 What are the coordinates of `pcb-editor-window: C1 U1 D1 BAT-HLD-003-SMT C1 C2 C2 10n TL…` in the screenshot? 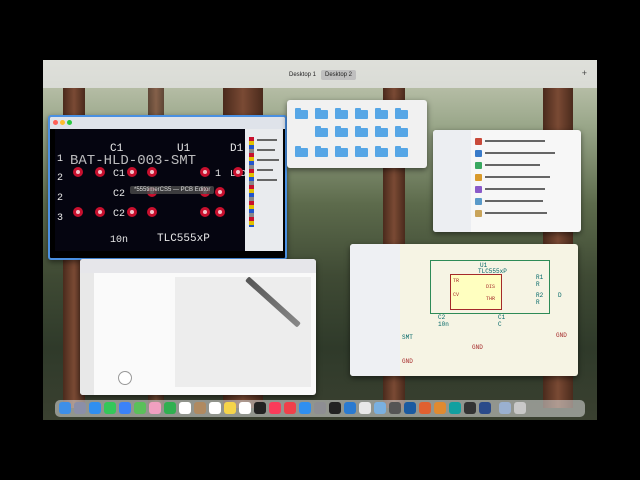 It's located at (167, 187).